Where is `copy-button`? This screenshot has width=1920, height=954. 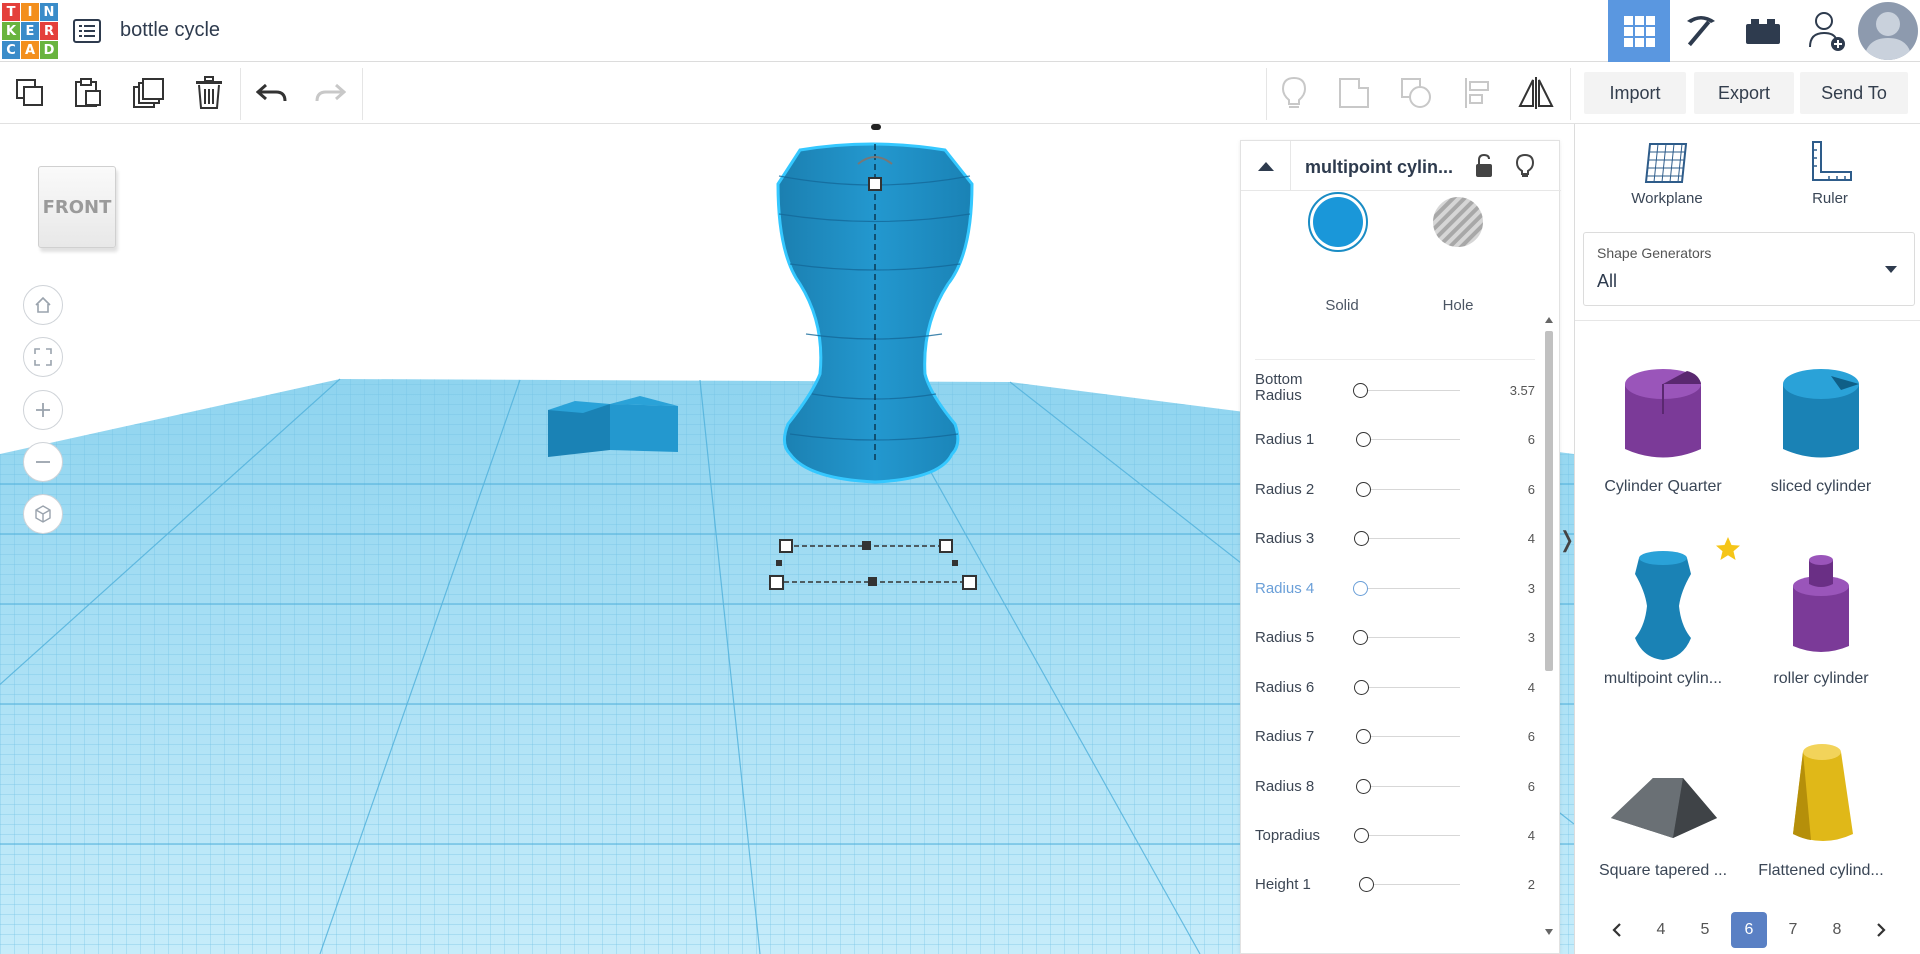
copy-button is located at coordinates (30, 93).